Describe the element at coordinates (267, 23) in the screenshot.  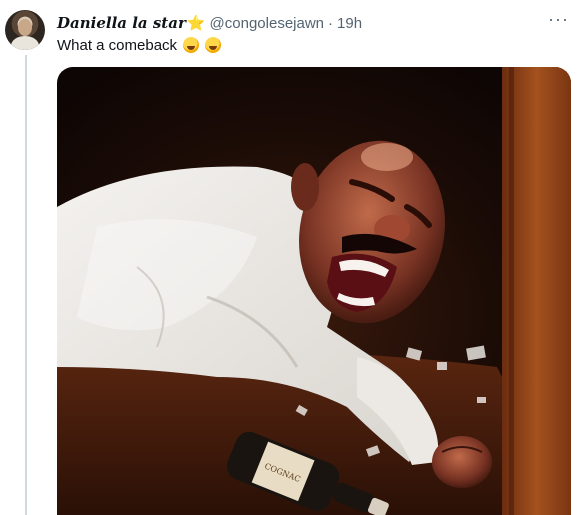
I see `user-handle: @congolesejawn` at that location.